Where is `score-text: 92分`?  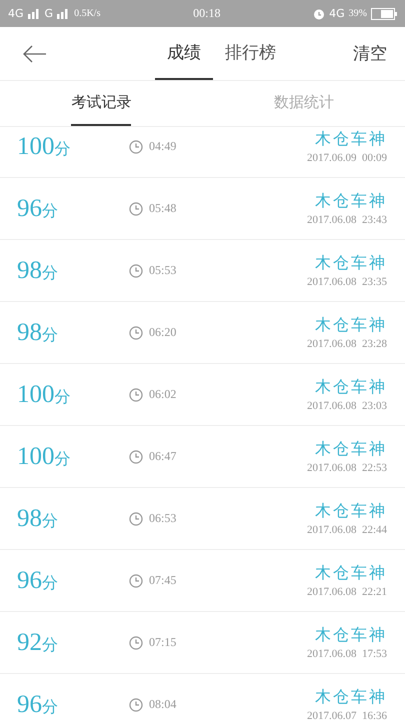
score-text: 92分 is located at coordinates (38, 642).